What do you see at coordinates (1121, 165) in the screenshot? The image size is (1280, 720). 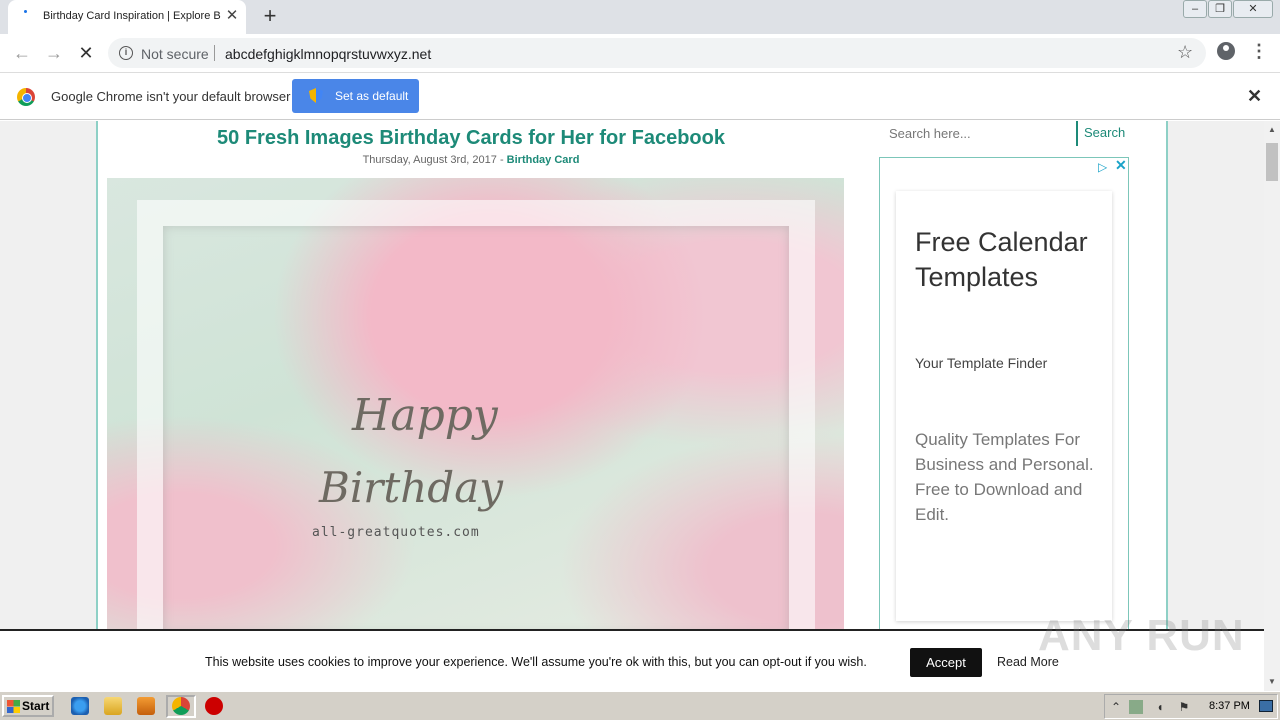 I see `ad-close-icon: ✕` at bounding box center [1121, 165].